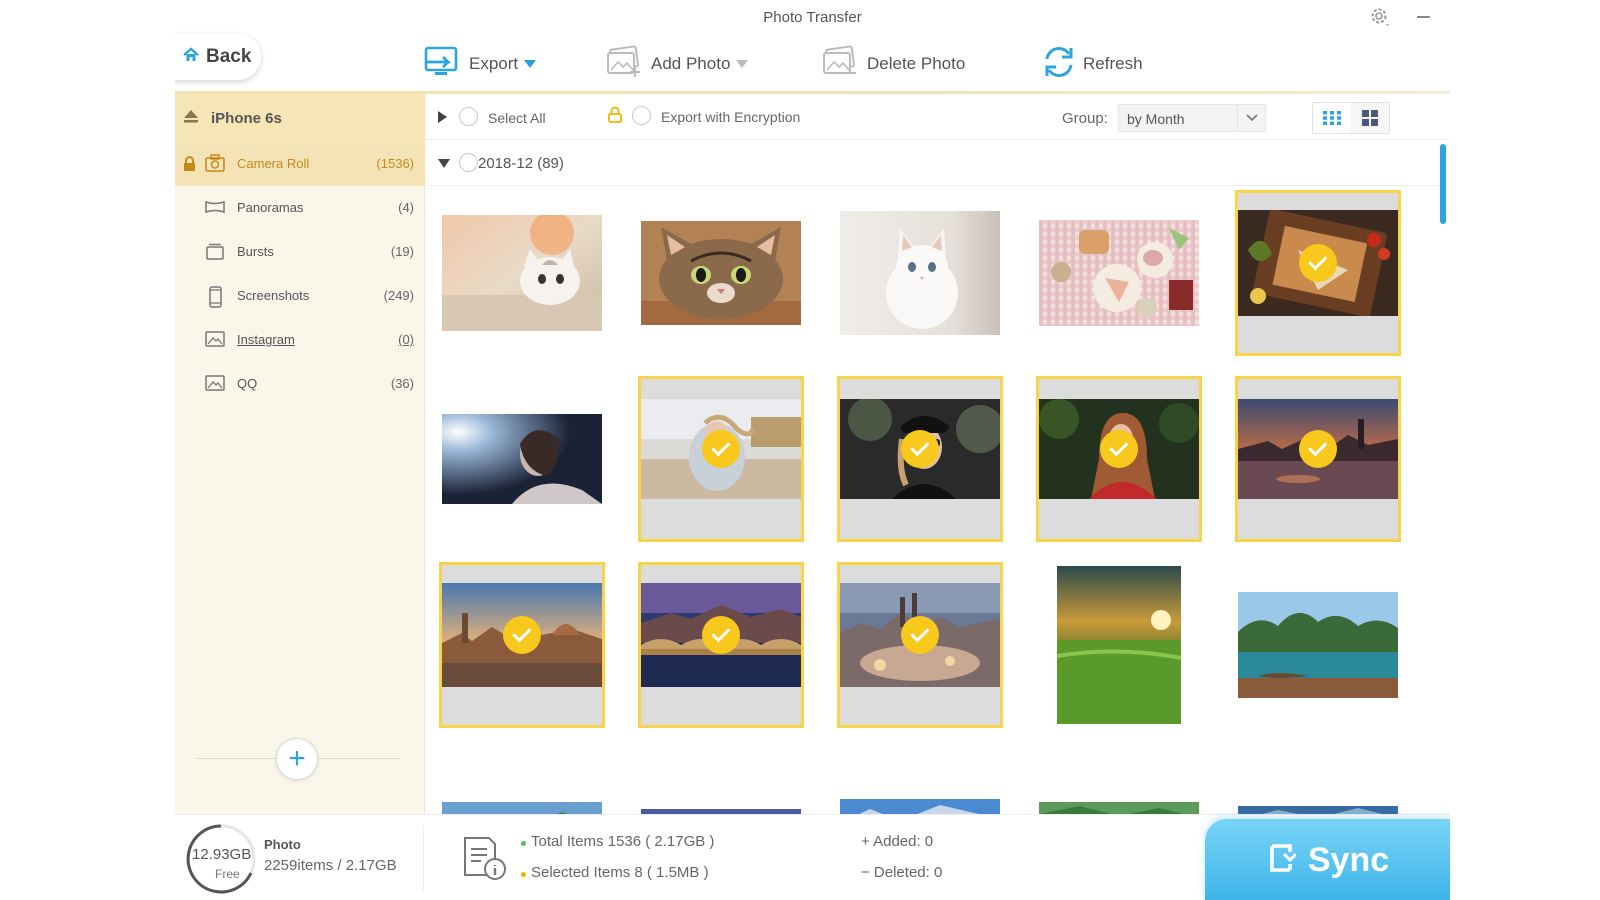 This screenshot has height=900, width=1600. I want to click on export-dropdown-icon, so click(530, 64).